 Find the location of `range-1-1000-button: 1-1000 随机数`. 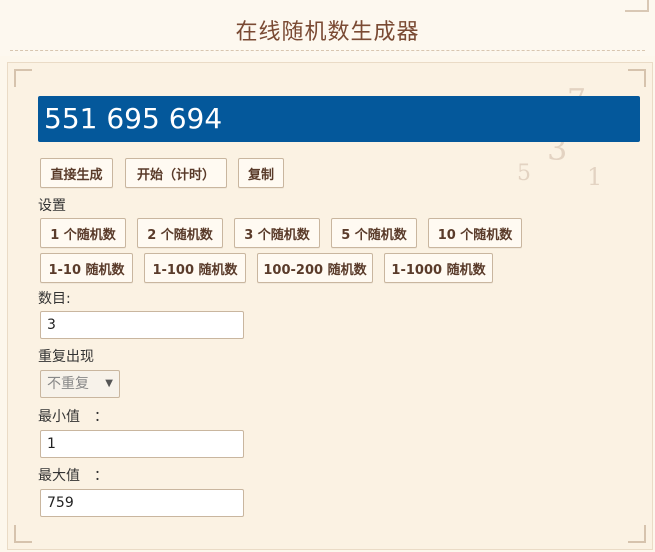

range-1-1000-button: 1-1000 随机数 is located at coordinates (438, 268).